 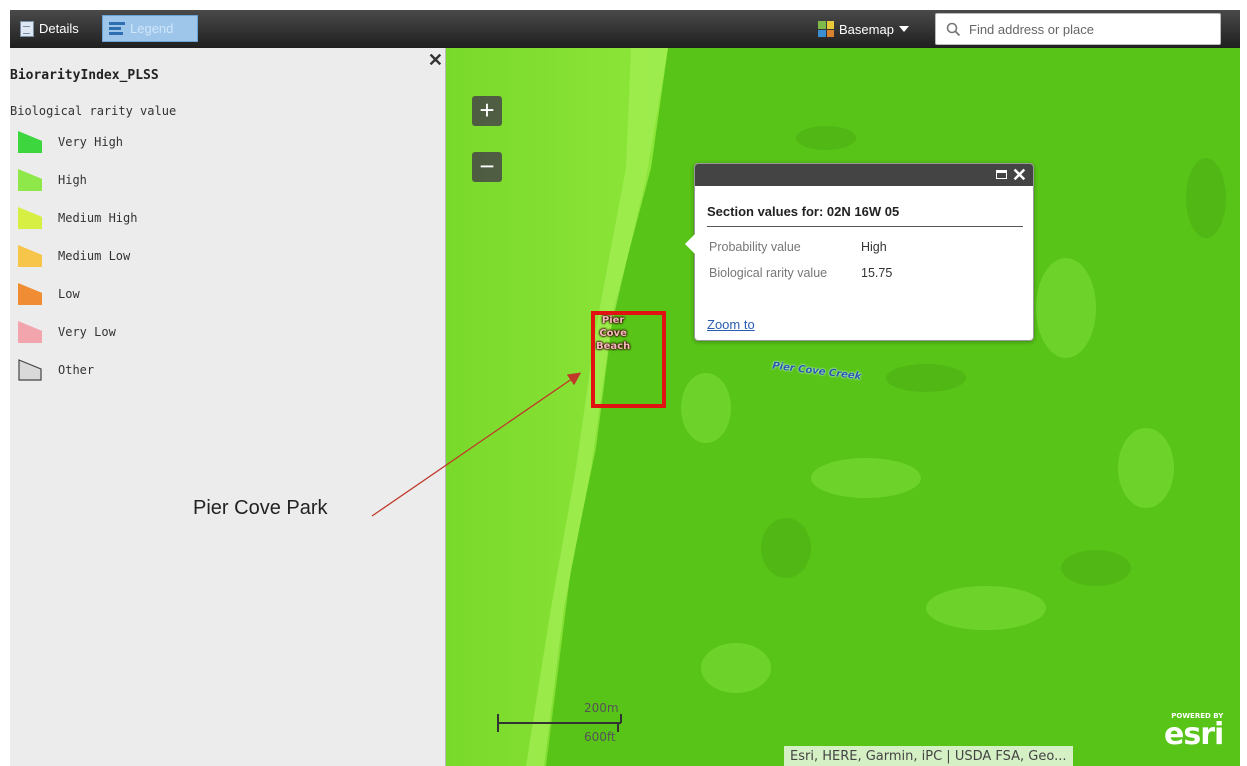 What do you see at coordinates (768, 273) in the screenshot?
I see `popup-row-label: Biological rarity value` at bounding box center [768, 273].